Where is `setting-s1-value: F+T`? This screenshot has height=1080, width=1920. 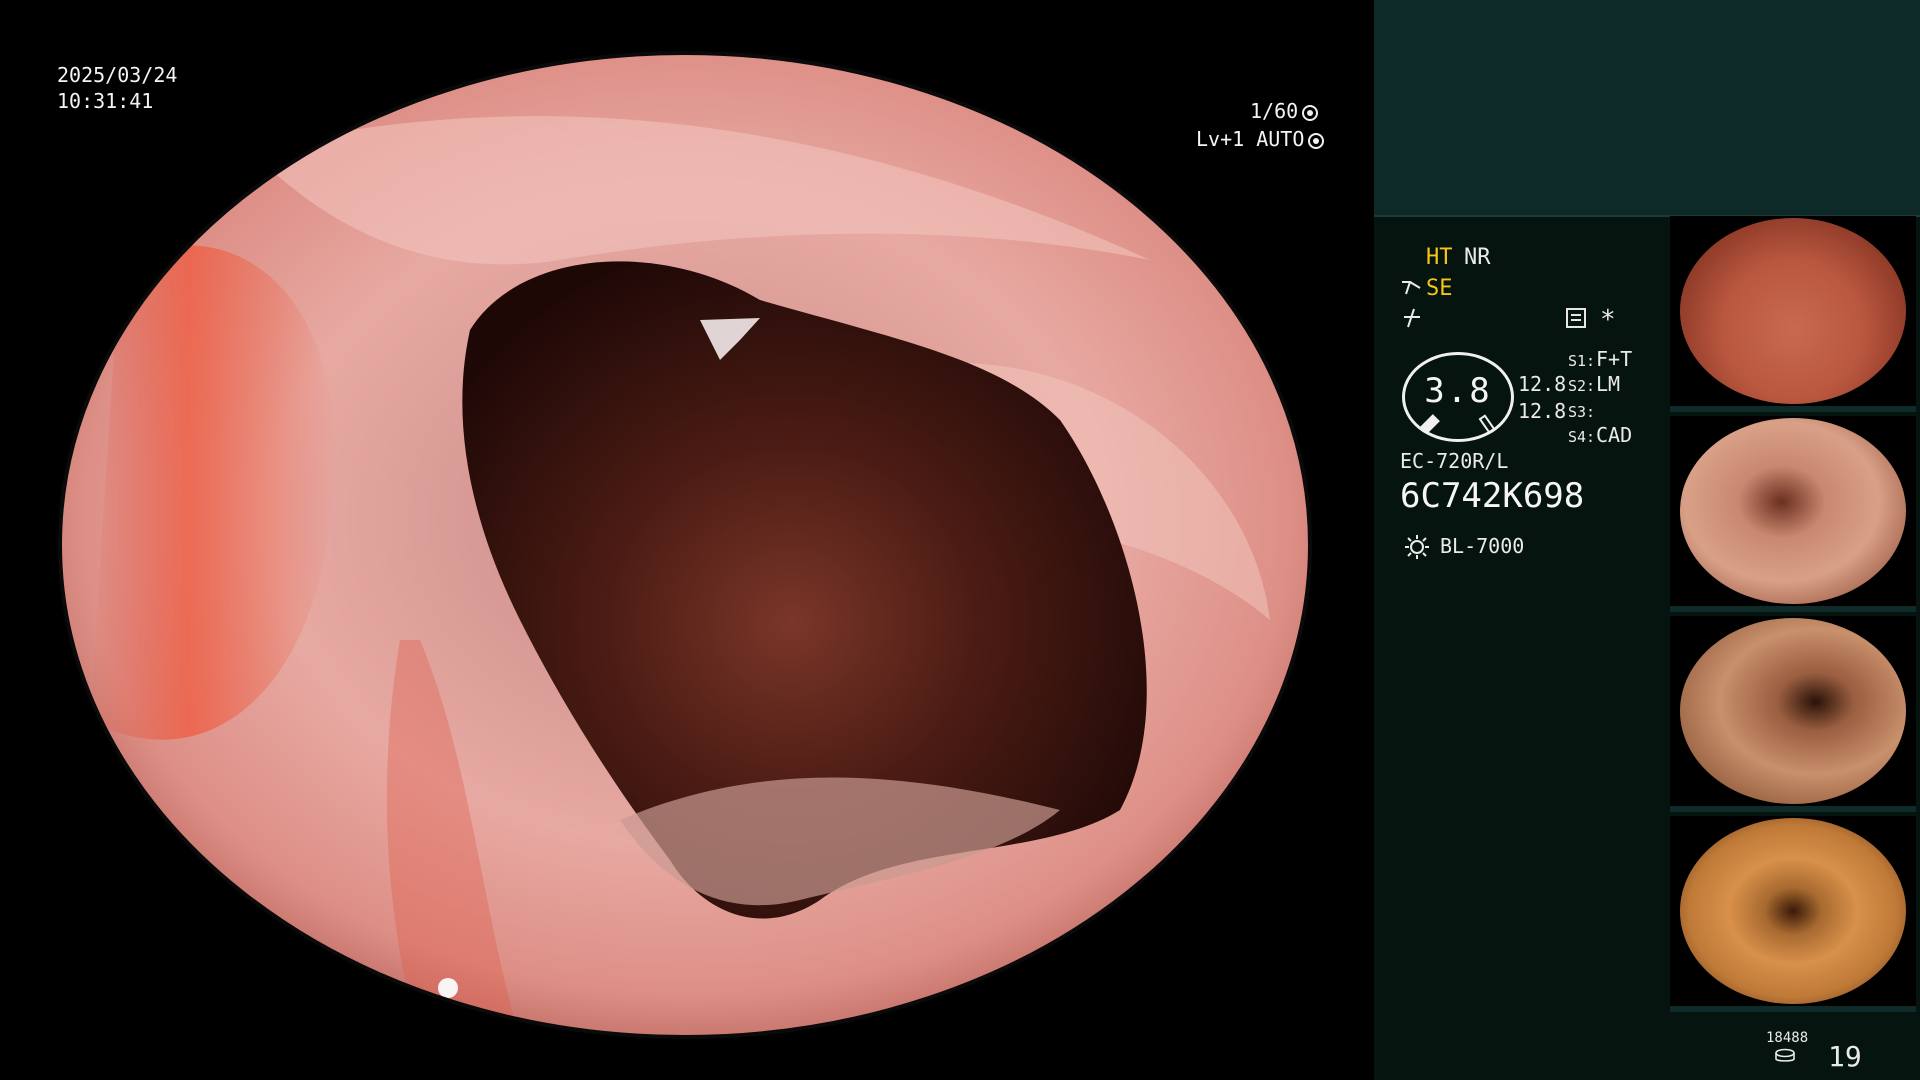
setting-s1-value: F+T is located at coordinates (1614, 359).